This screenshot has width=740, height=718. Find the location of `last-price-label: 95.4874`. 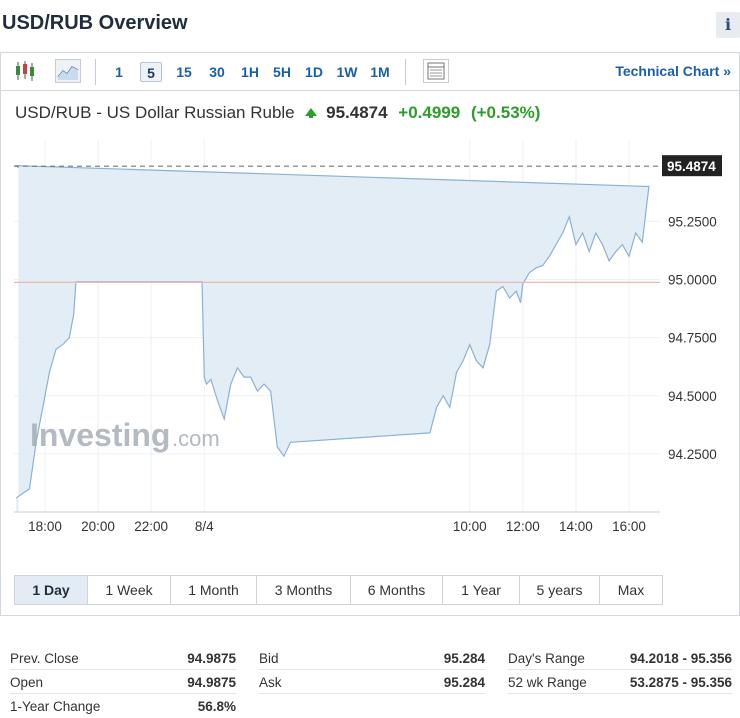

last-price-label: 95.4874 is located at coordinates (691, 166).